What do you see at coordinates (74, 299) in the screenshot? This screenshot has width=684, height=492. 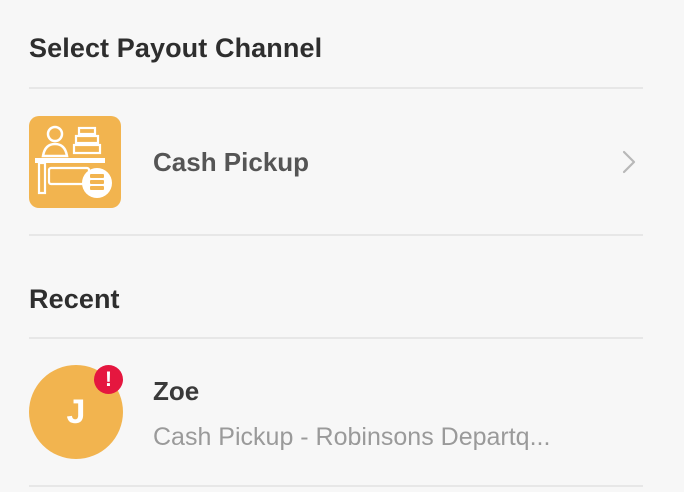 I see `section-title-recent: Recent` at bounding box center [74, 299].